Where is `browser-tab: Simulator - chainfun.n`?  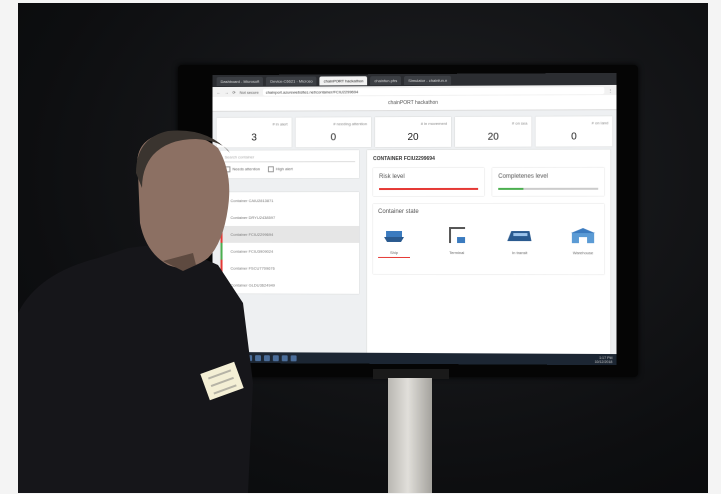
browser-tab: Simulator - chainfun.n is located at coordinates (428, 80).